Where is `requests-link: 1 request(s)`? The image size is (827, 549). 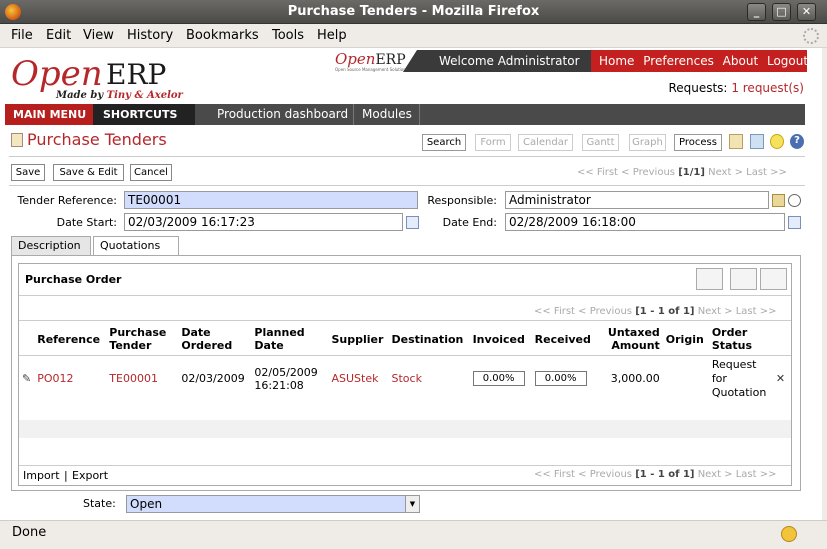 requests-link: 1 request(s) is located at coordinates (767, 88).